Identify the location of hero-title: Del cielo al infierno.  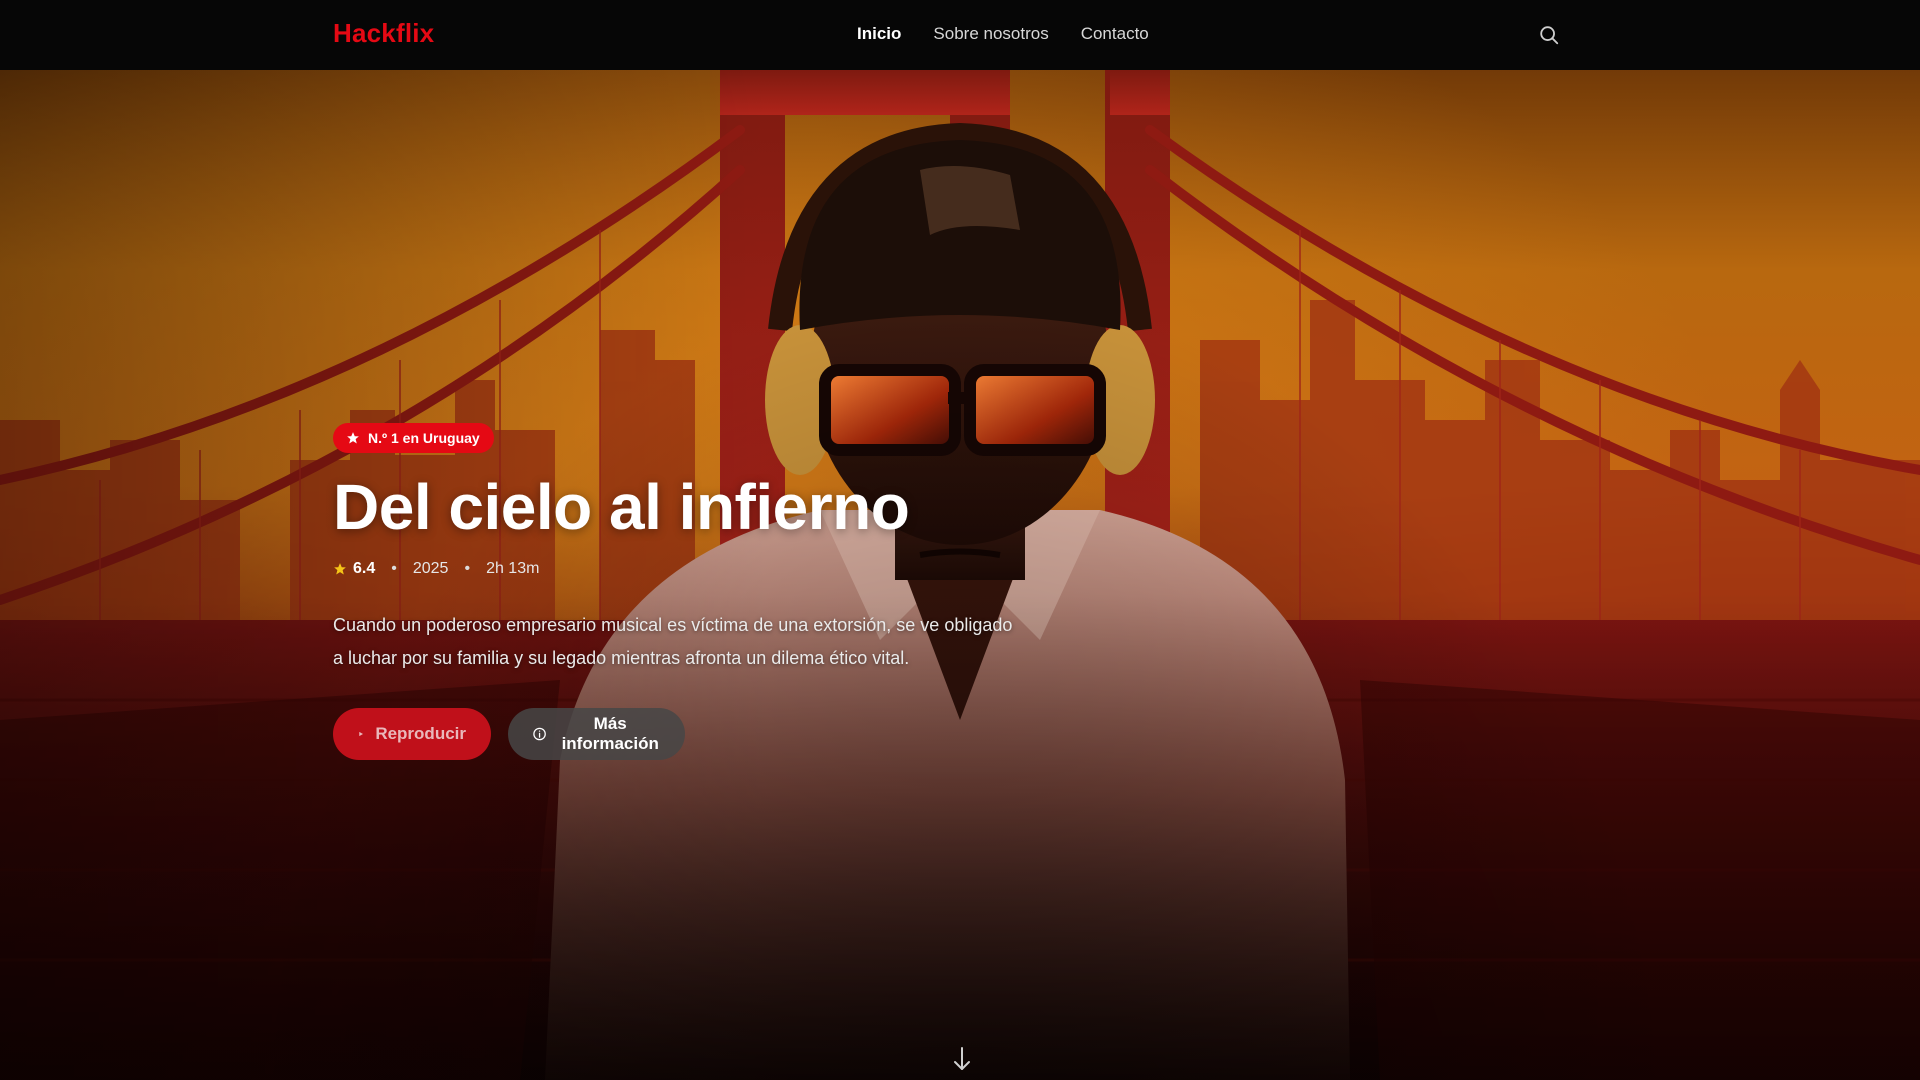
(621, 507).